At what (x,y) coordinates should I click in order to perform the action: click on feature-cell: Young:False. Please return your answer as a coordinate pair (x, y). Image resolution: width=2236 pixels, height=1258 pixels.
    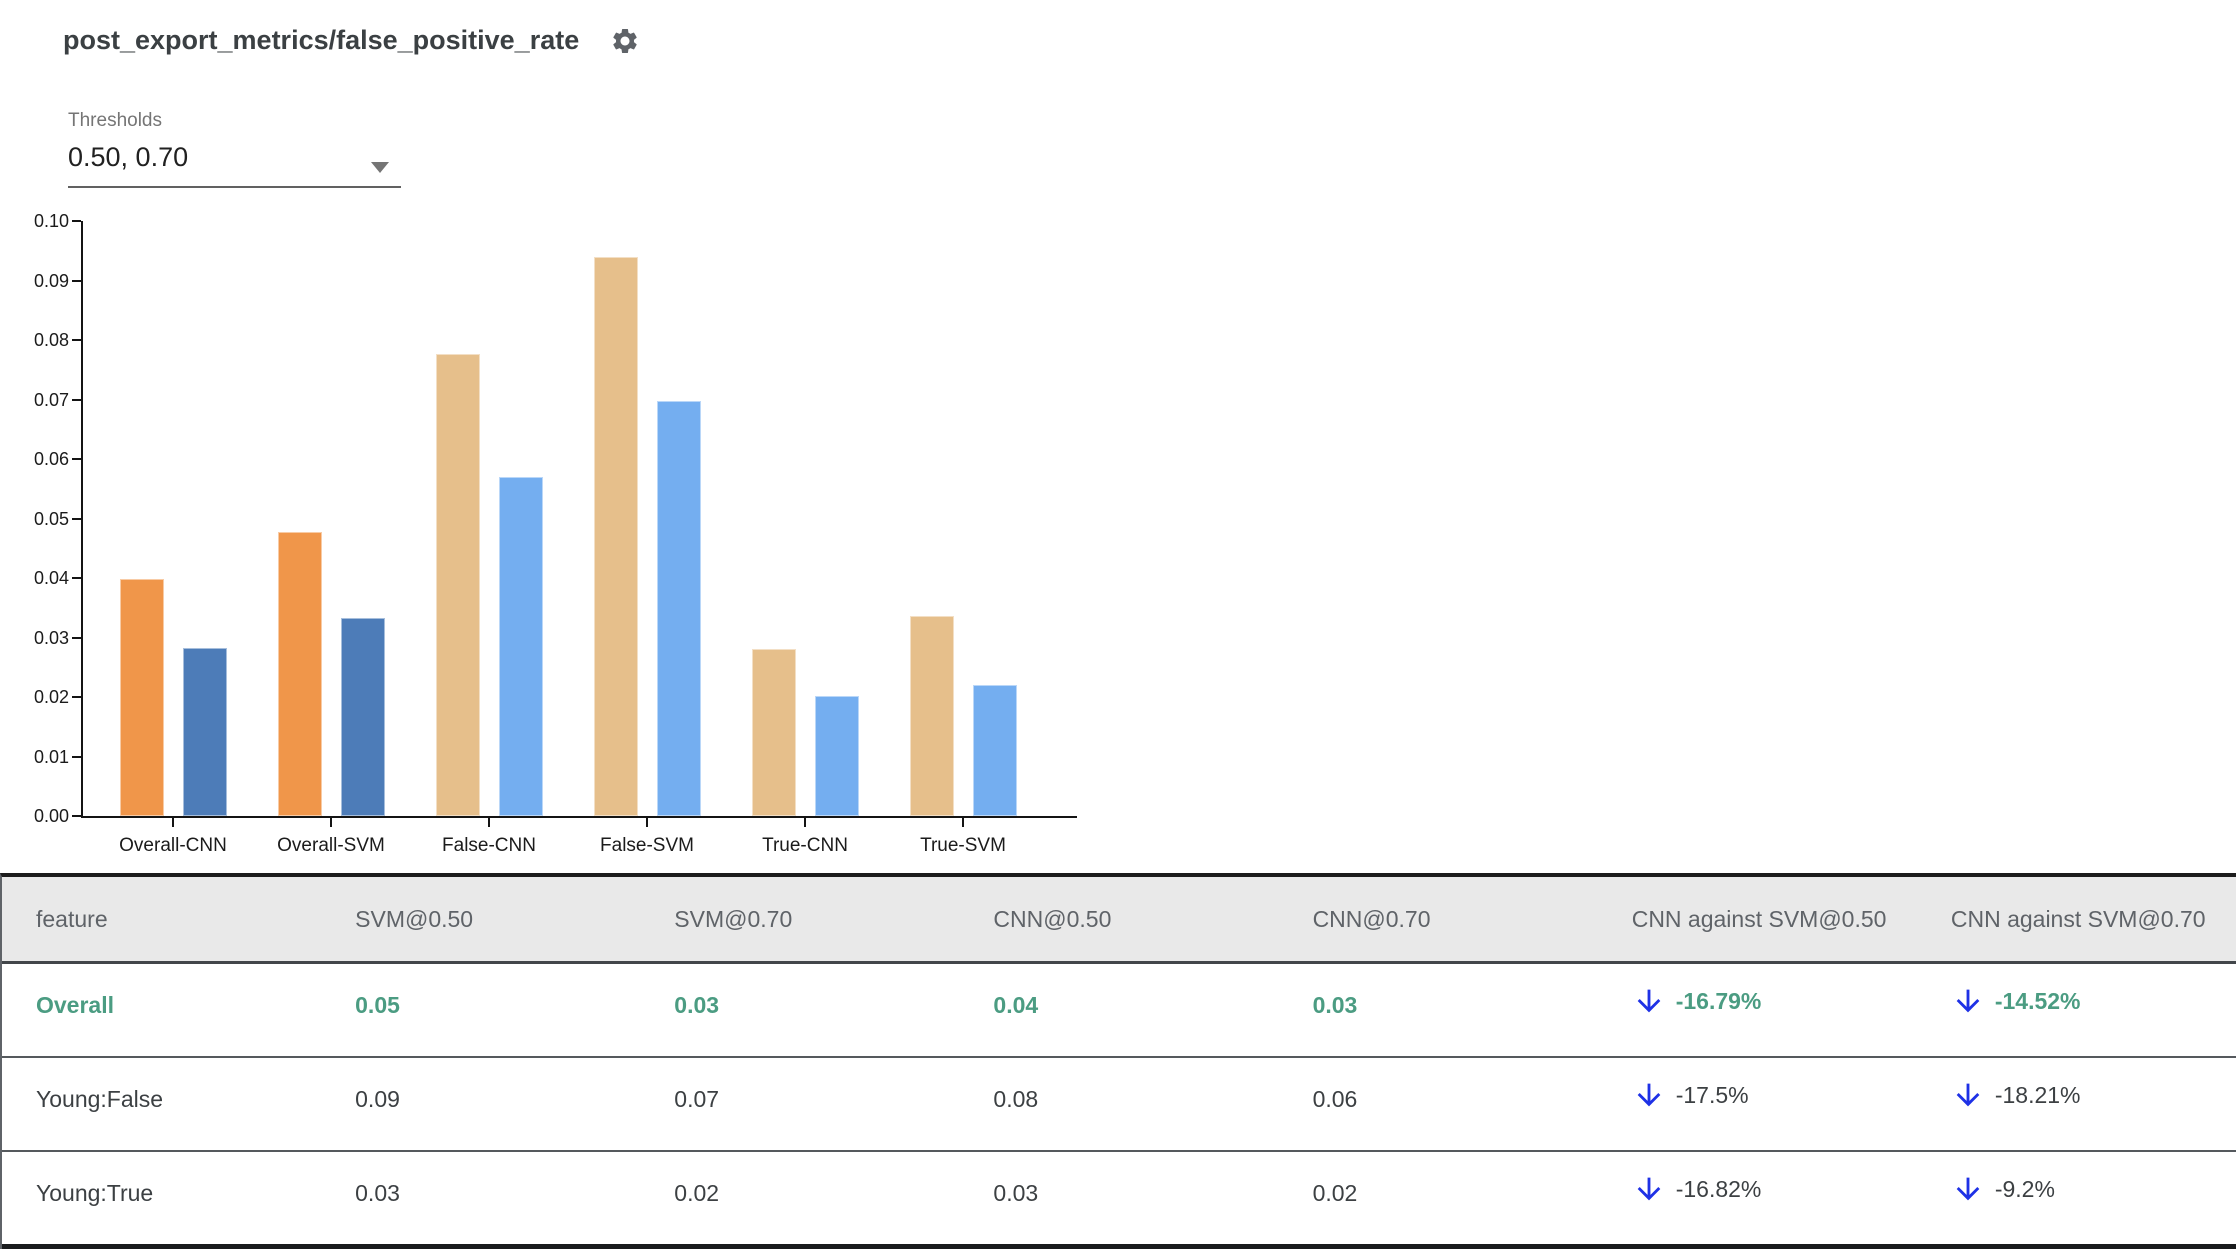
    Looking at the image, I should click on (100, 1099).